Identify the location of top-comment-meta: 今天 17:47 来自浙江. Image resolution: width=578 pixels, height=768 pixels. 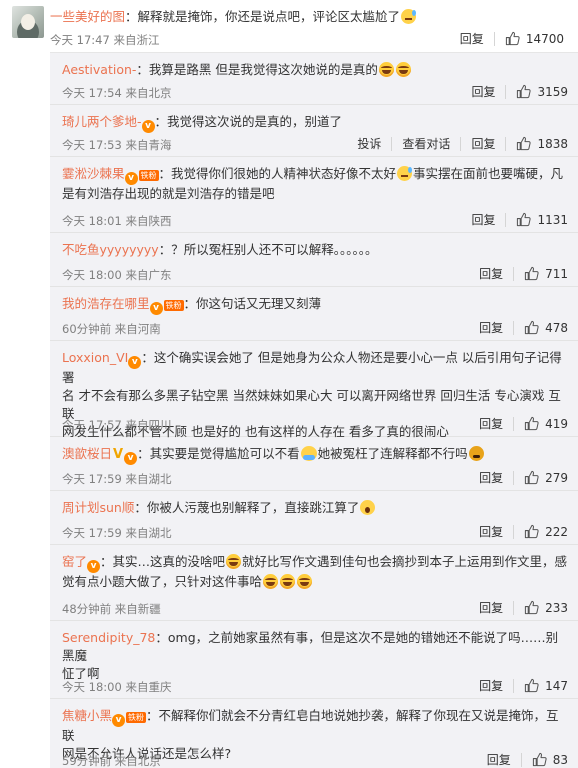
(104, 40).